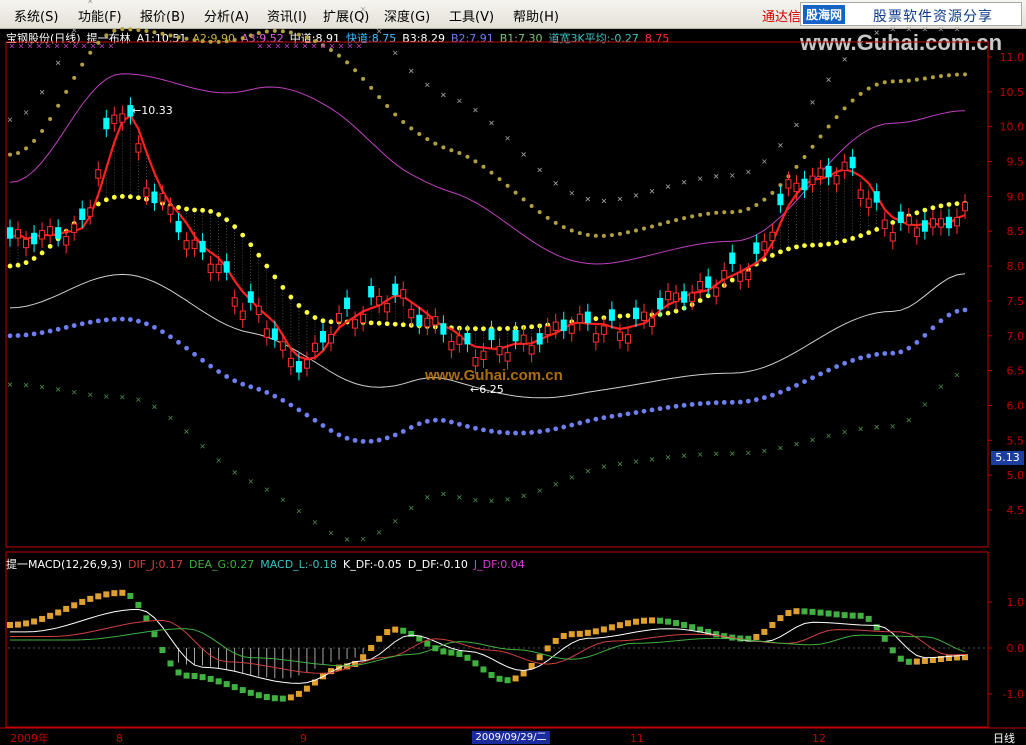 The height and width of the screenshot is (745, 1026). Describe the element at coordinates (1013, 694) in the screenshot. I see `ind-tick-label: -1.0` at that location.